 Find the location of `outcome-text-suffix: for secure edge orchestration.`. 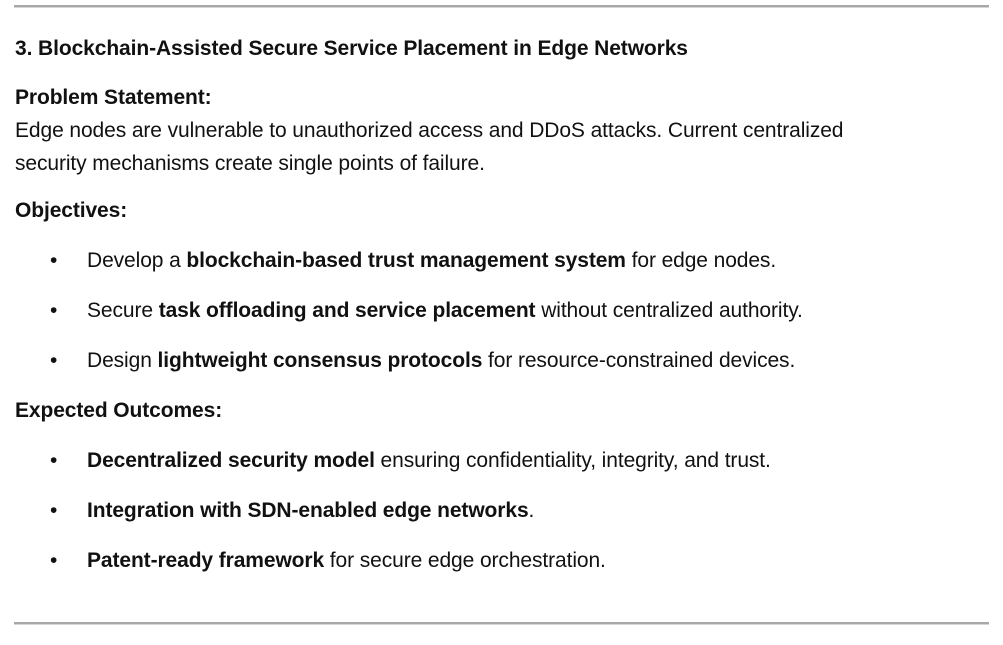

outcome-text-suffix: for secure edge orchestration. is located at coordinates (465, 560).